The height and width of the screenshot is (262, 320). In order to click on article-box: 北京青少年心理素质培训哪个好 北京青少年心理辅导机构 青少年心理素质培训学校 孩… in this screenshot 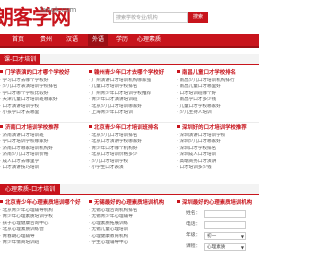, I will do `click(42, 230)`.